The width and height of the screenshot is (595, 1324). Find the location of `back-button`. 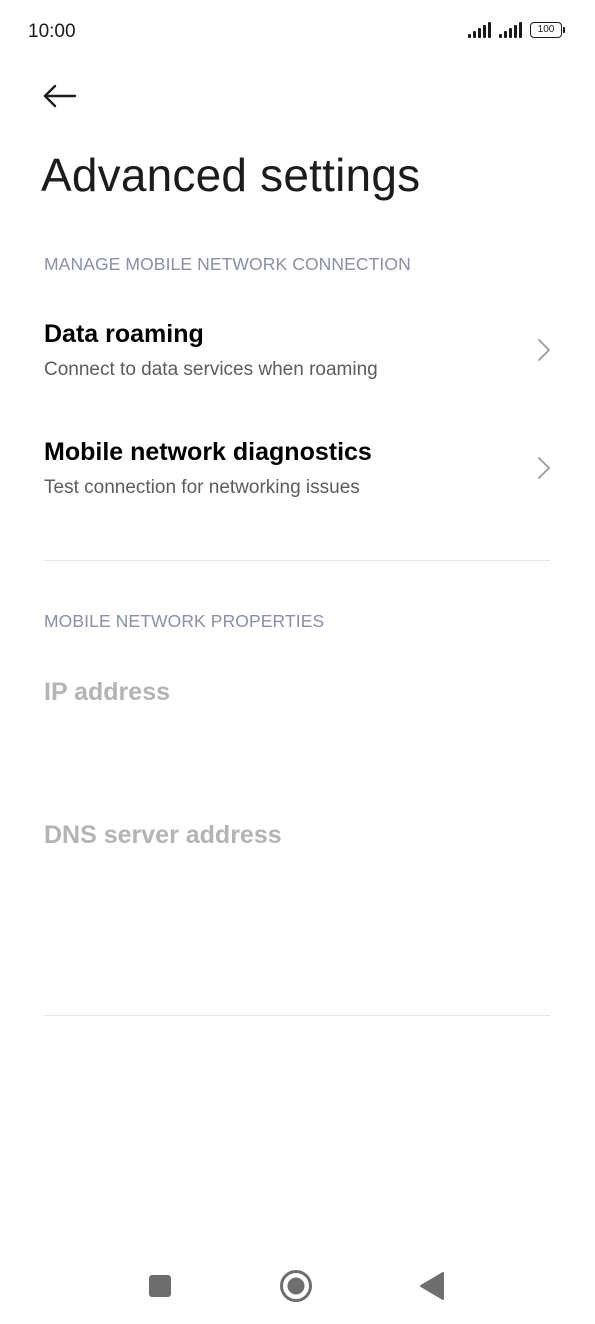

back-button is located at coordinates (60, 96).